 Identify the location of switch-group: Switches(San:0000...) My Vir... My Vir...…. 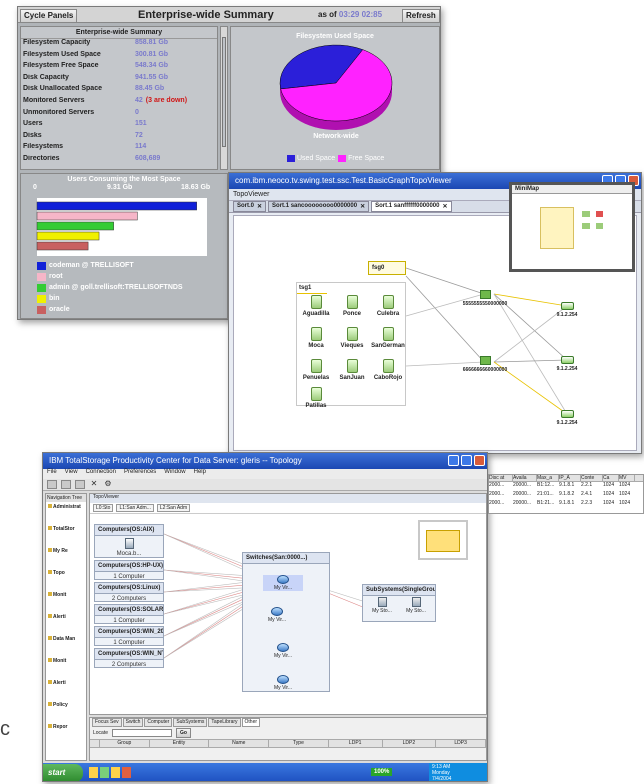
(286, 622).